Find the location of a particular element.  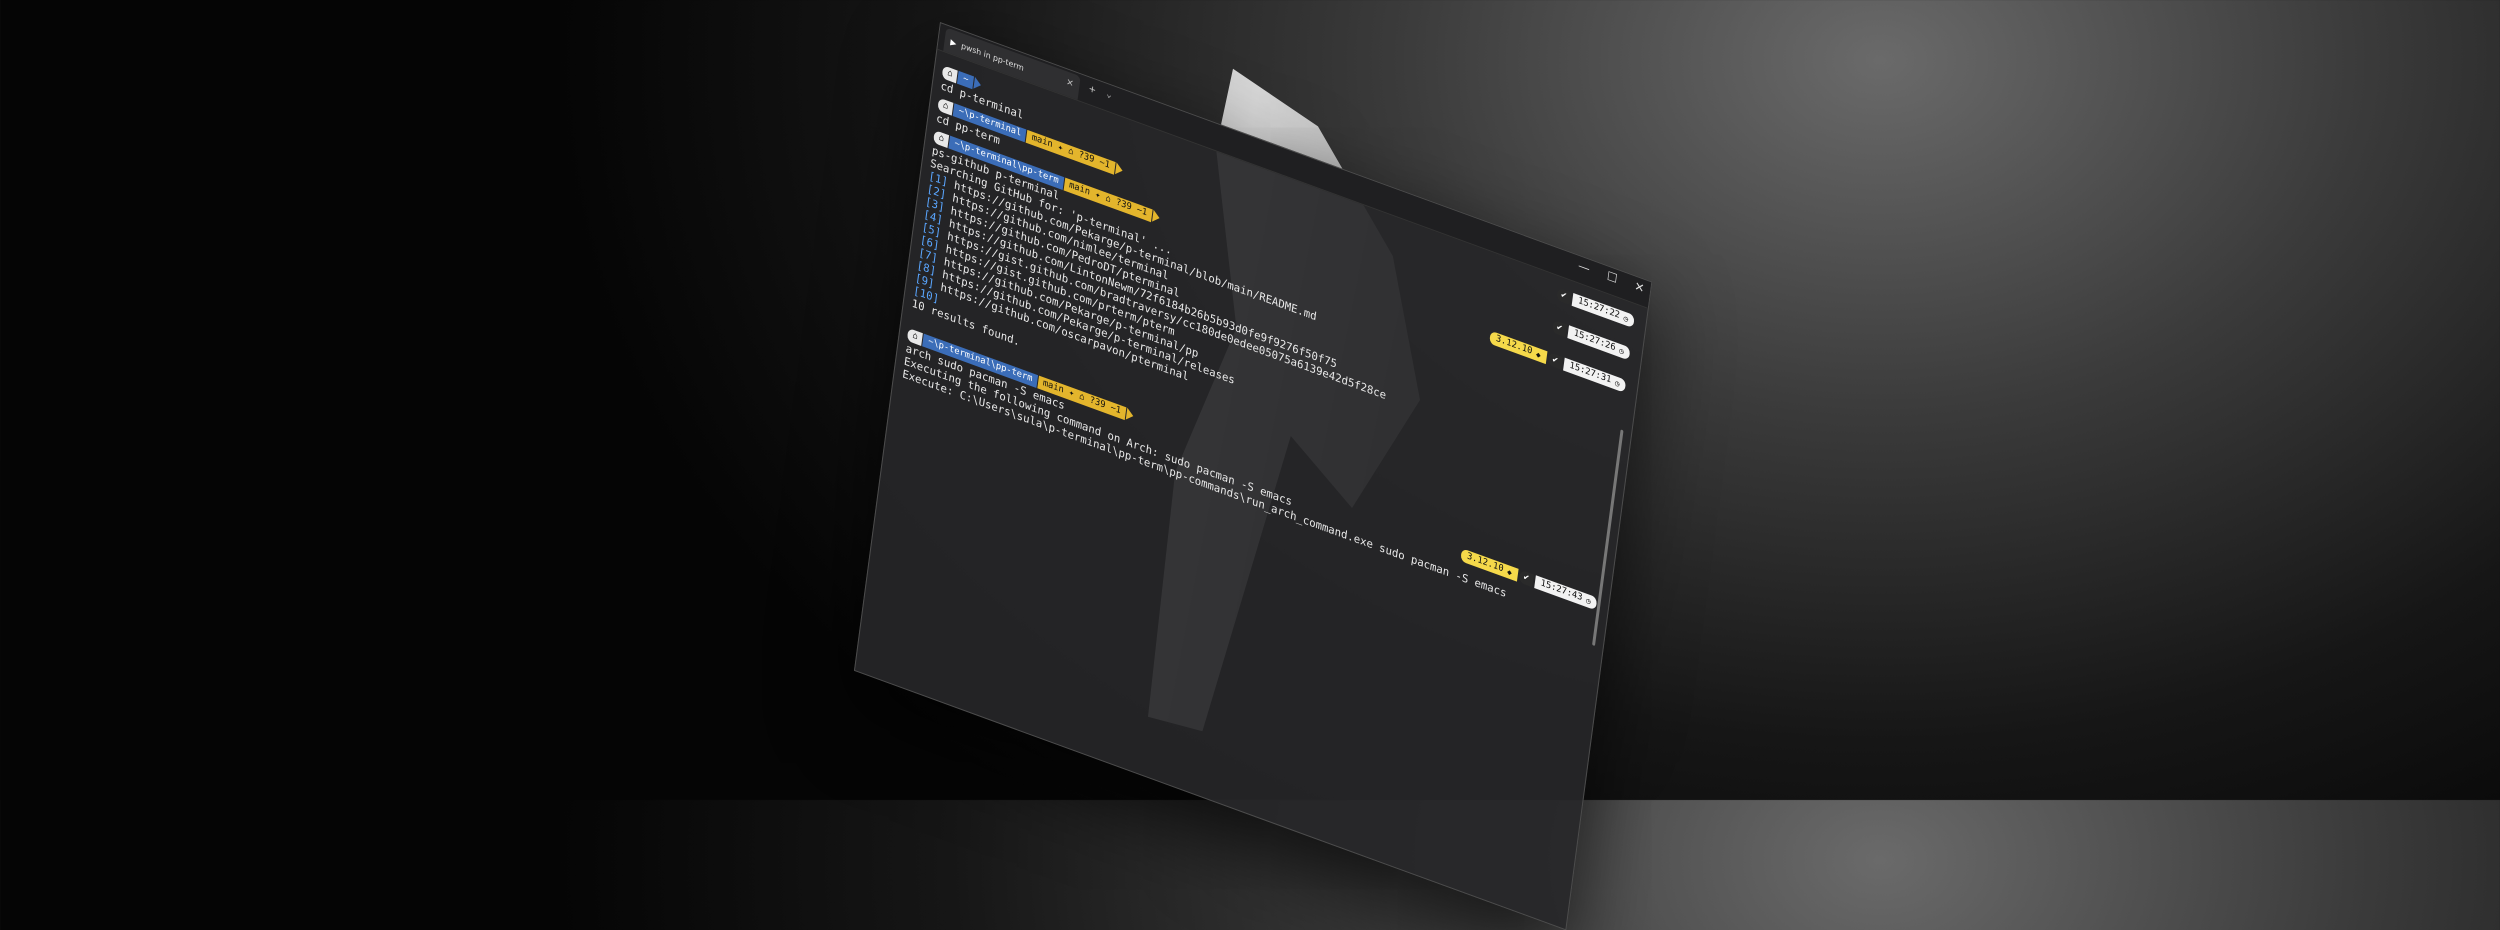

tab-dropdown-button: ⌄ is located at coordinates (1109, 95).